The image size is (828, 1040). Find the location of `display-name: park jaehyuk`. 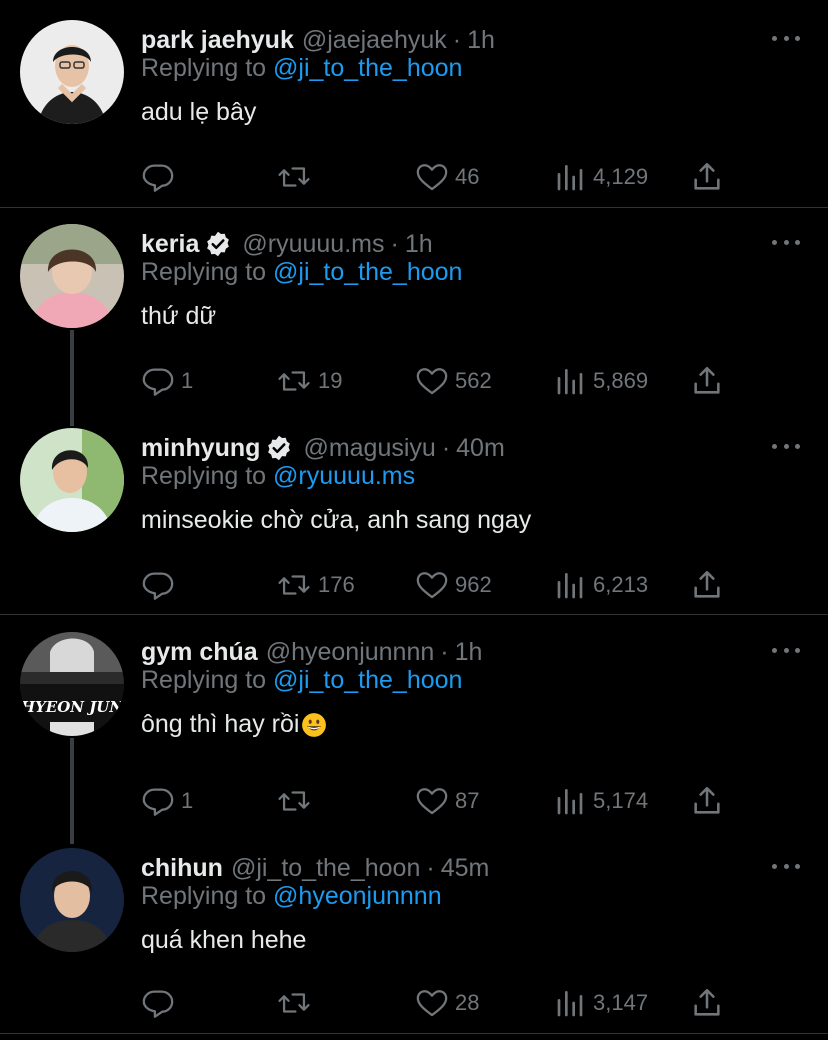

display-name: park jaehyuk is located at coordinates (217, 40).